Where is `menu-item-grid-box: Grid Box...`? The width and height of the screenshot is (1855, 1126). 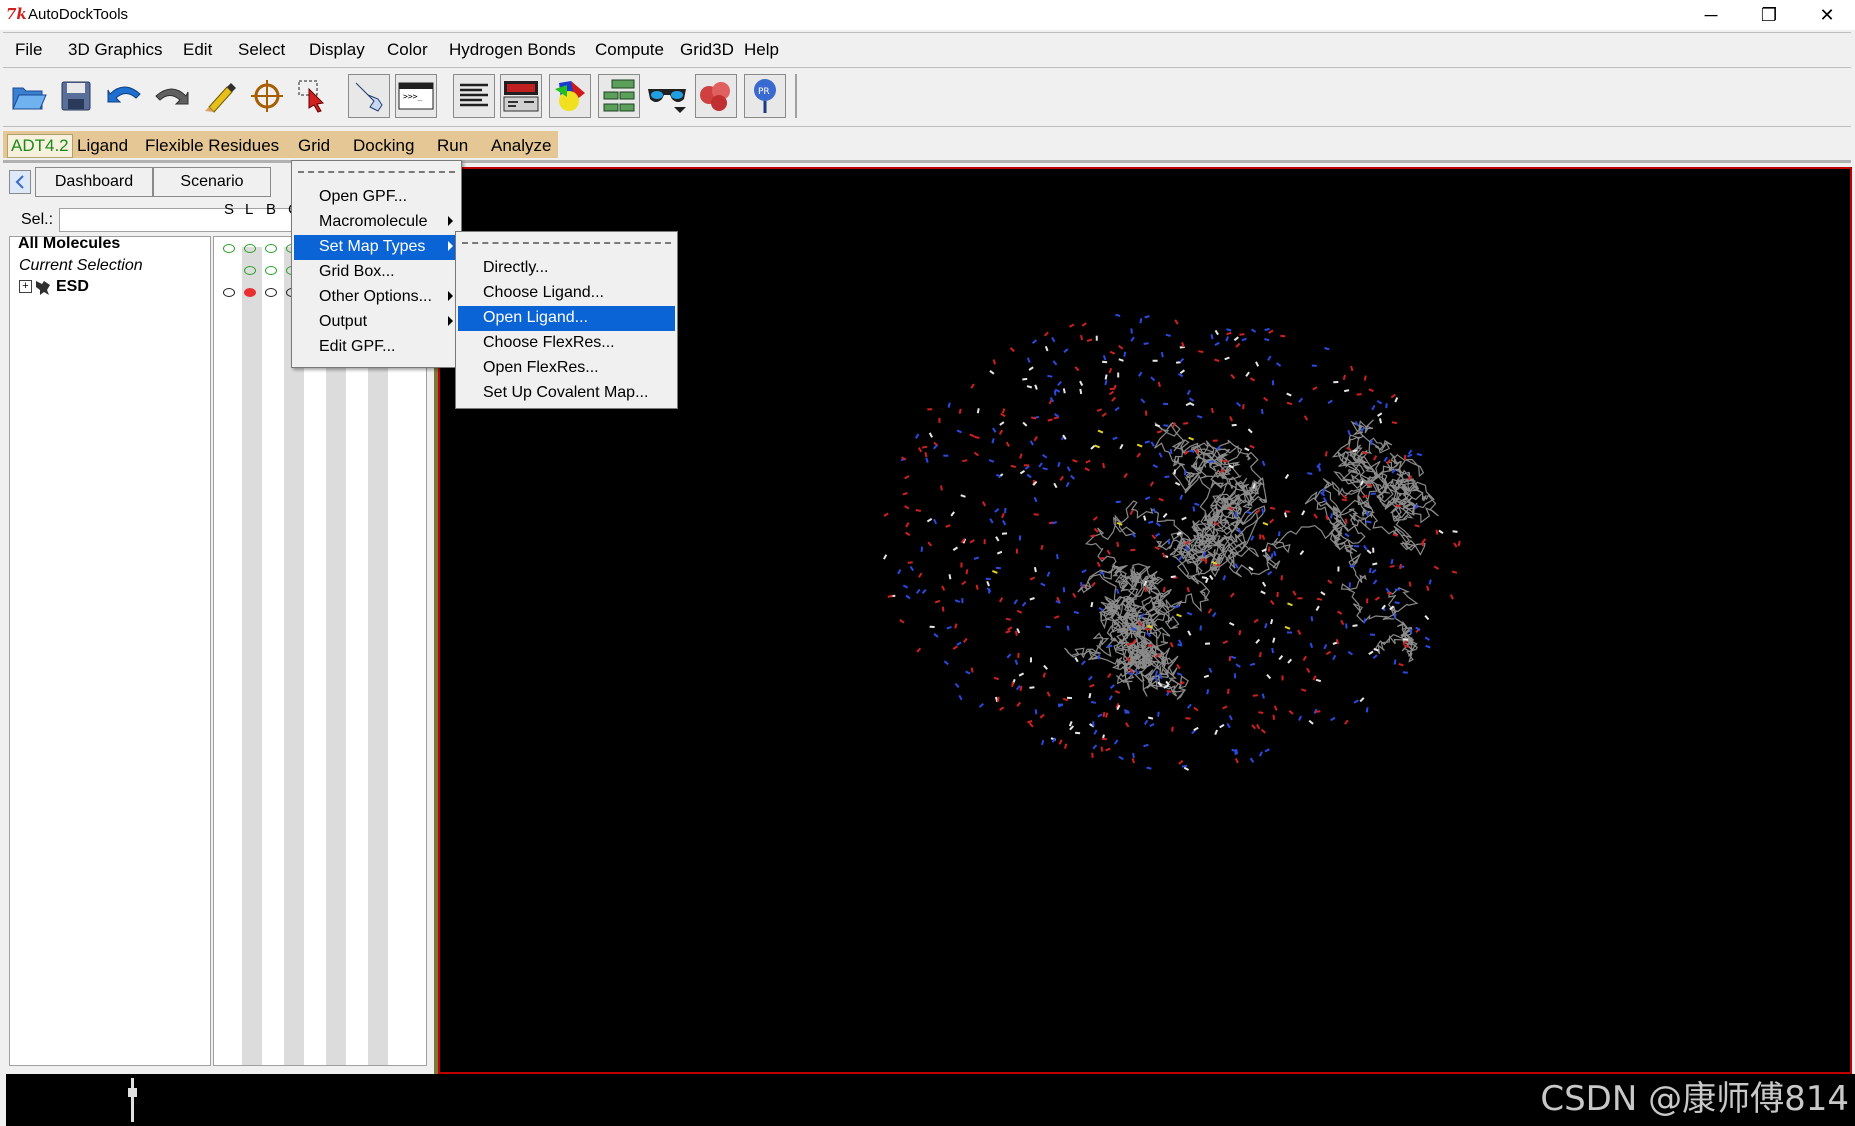
menu-item-grid-box: Grid Box... is located at coordinates (376, 272).